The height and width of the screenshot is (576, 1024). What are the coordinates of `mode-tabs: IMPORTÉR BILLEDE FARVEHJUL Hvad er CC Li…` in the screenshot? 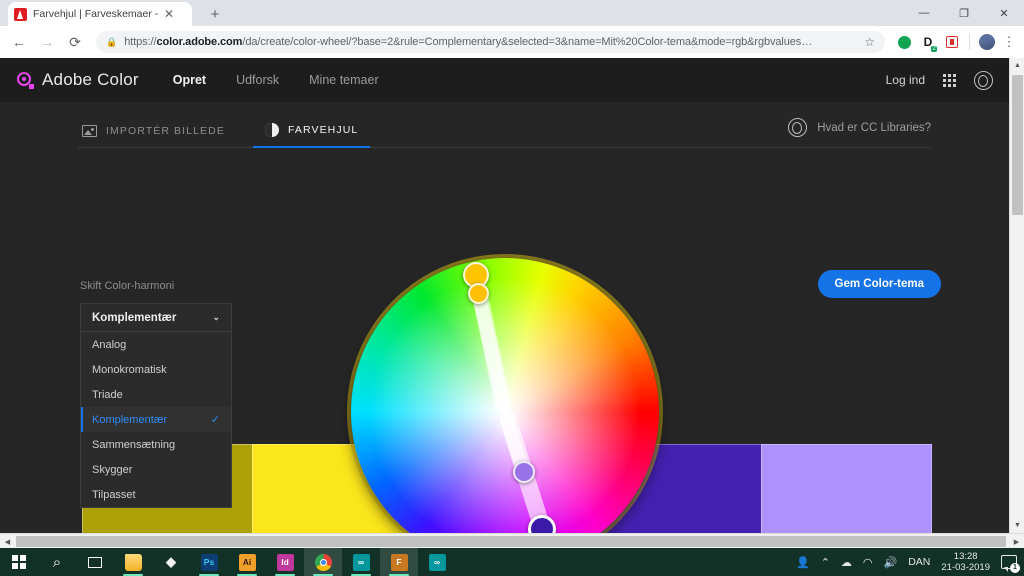 It's located at (504, 125).